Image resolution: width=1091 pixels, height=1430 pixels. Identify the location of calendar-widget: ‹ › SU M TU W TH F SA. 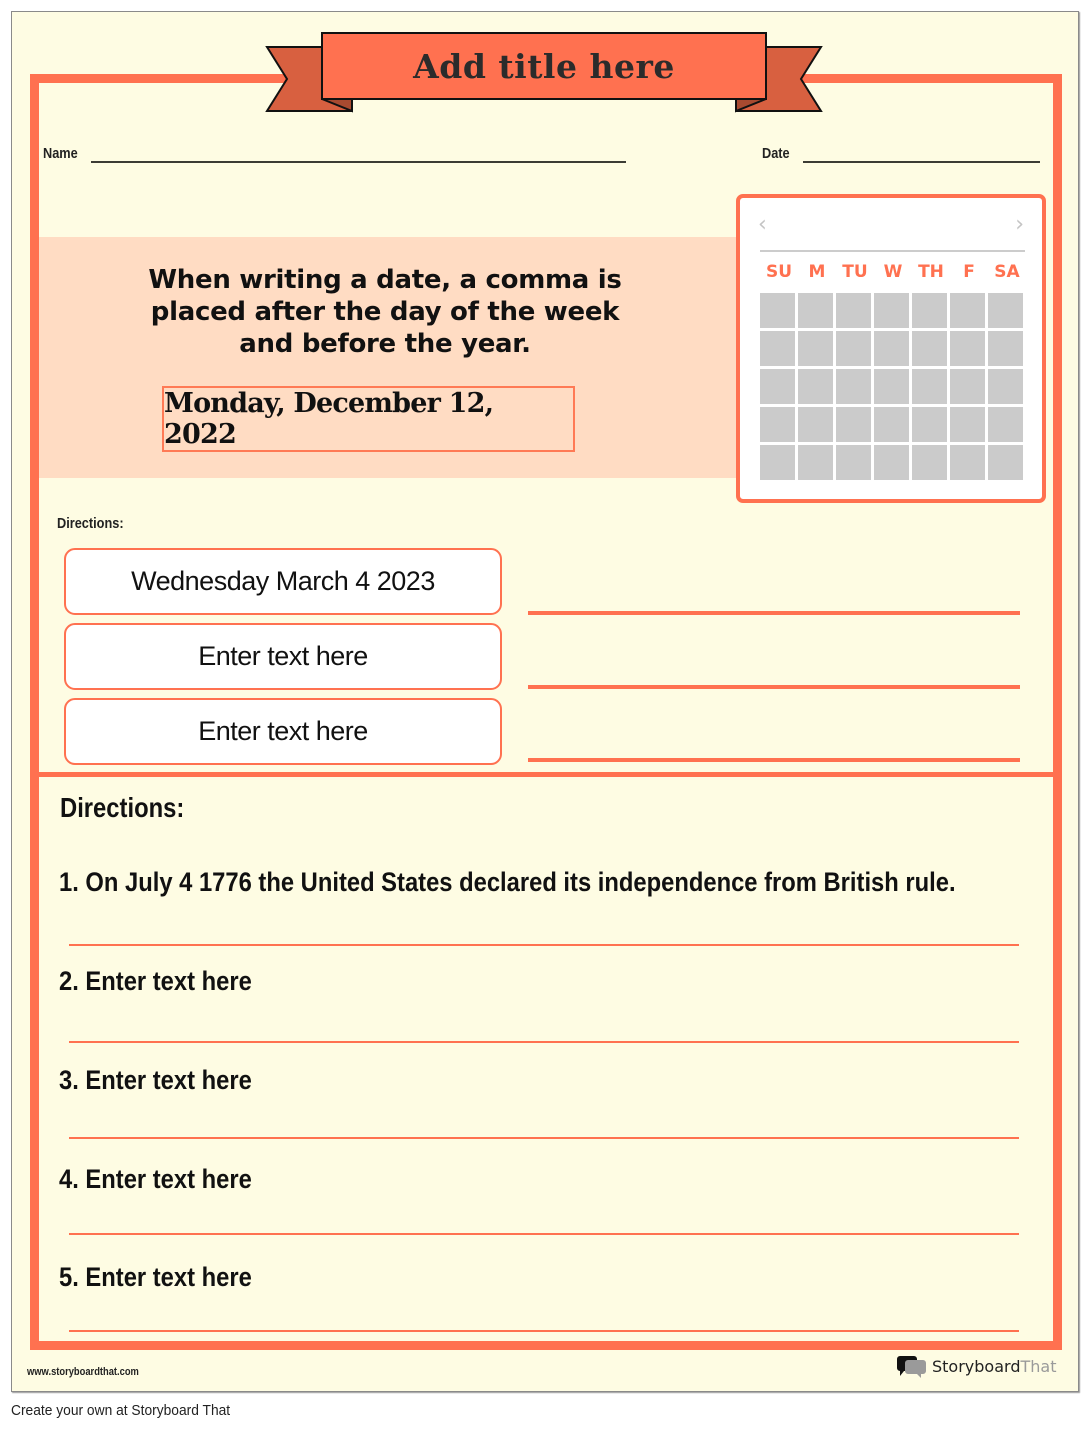
(891, 348).